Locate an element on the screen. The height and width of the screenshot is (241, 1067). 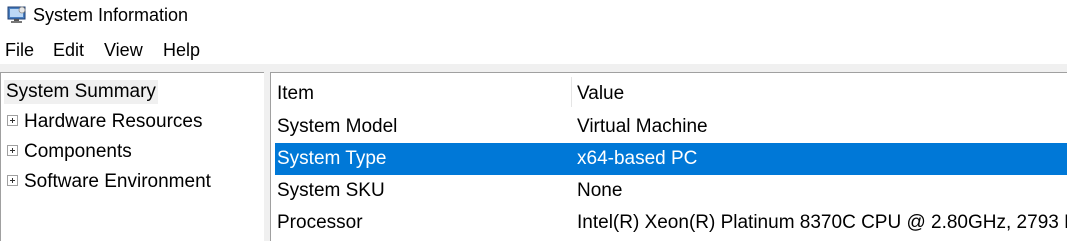
window-title: System Information is located at coordinates (111, 15).